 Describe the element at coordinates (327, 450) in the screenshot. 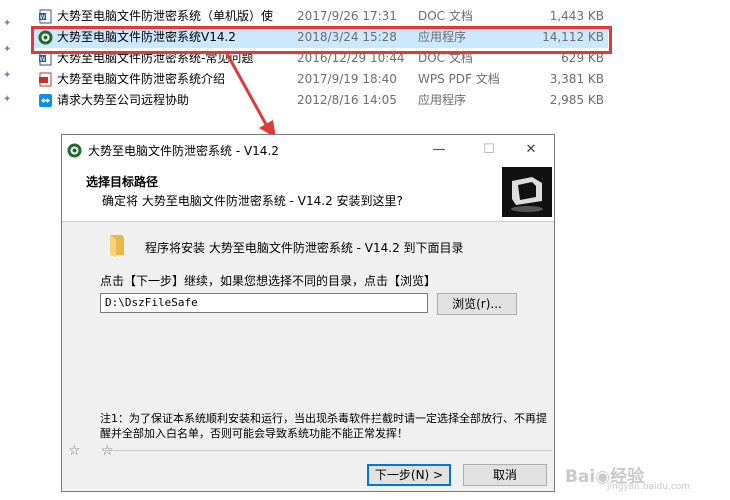

I see `divider` at that location.